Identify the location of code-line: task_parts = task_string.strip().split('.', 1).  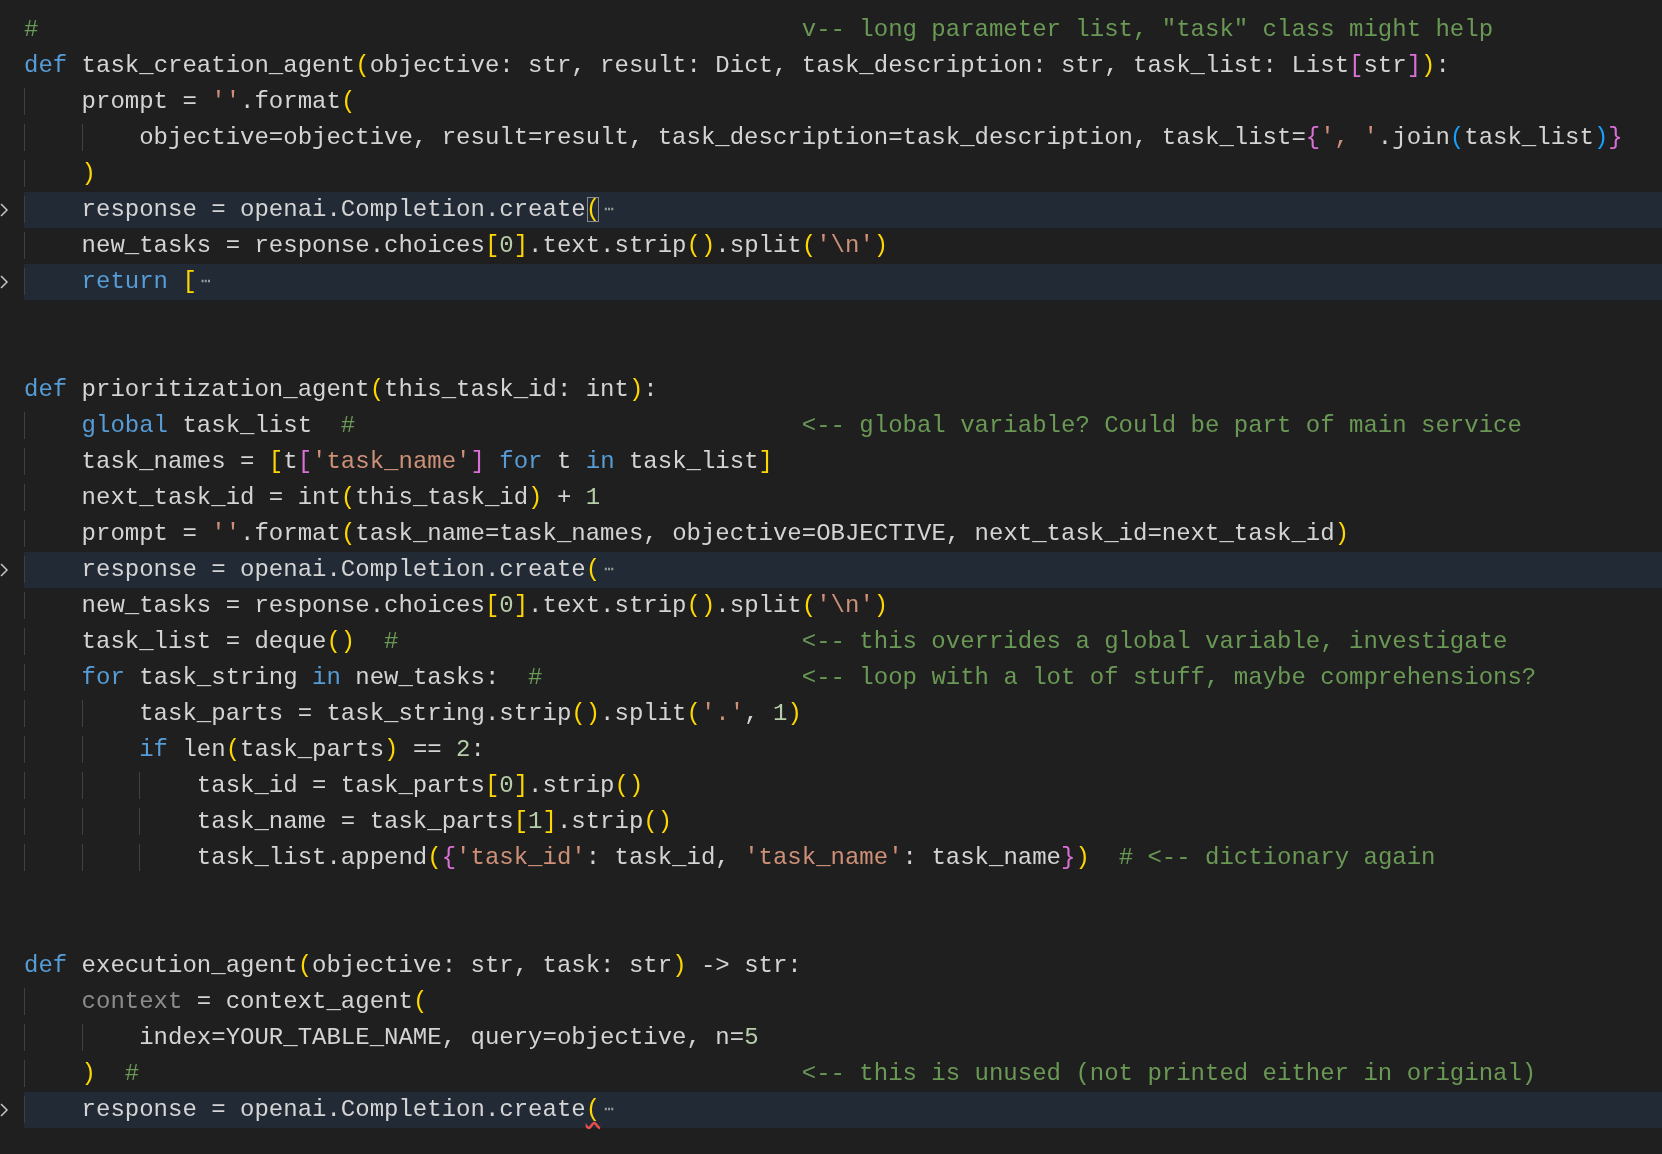
(413, 714).